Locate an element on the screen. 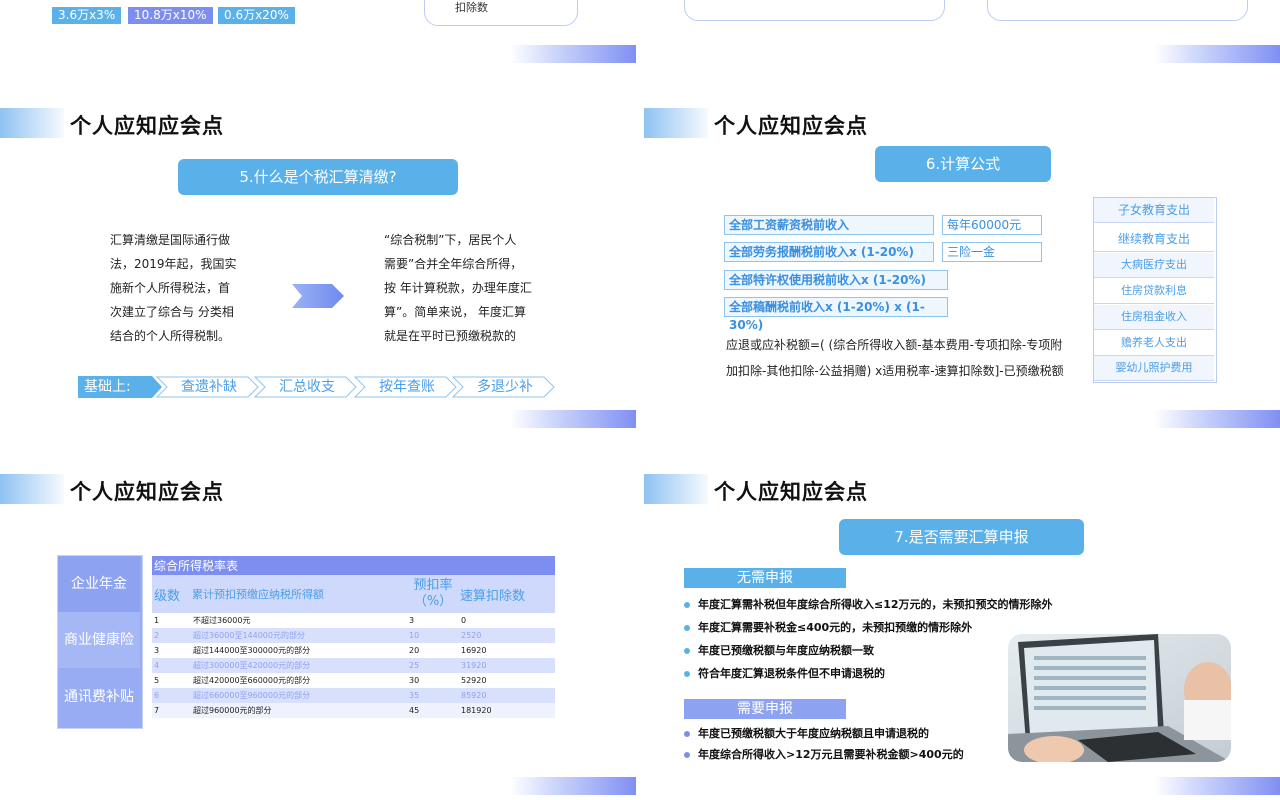  tax-tag-3: 0.6万x20% is located at coordinates (256, 15).